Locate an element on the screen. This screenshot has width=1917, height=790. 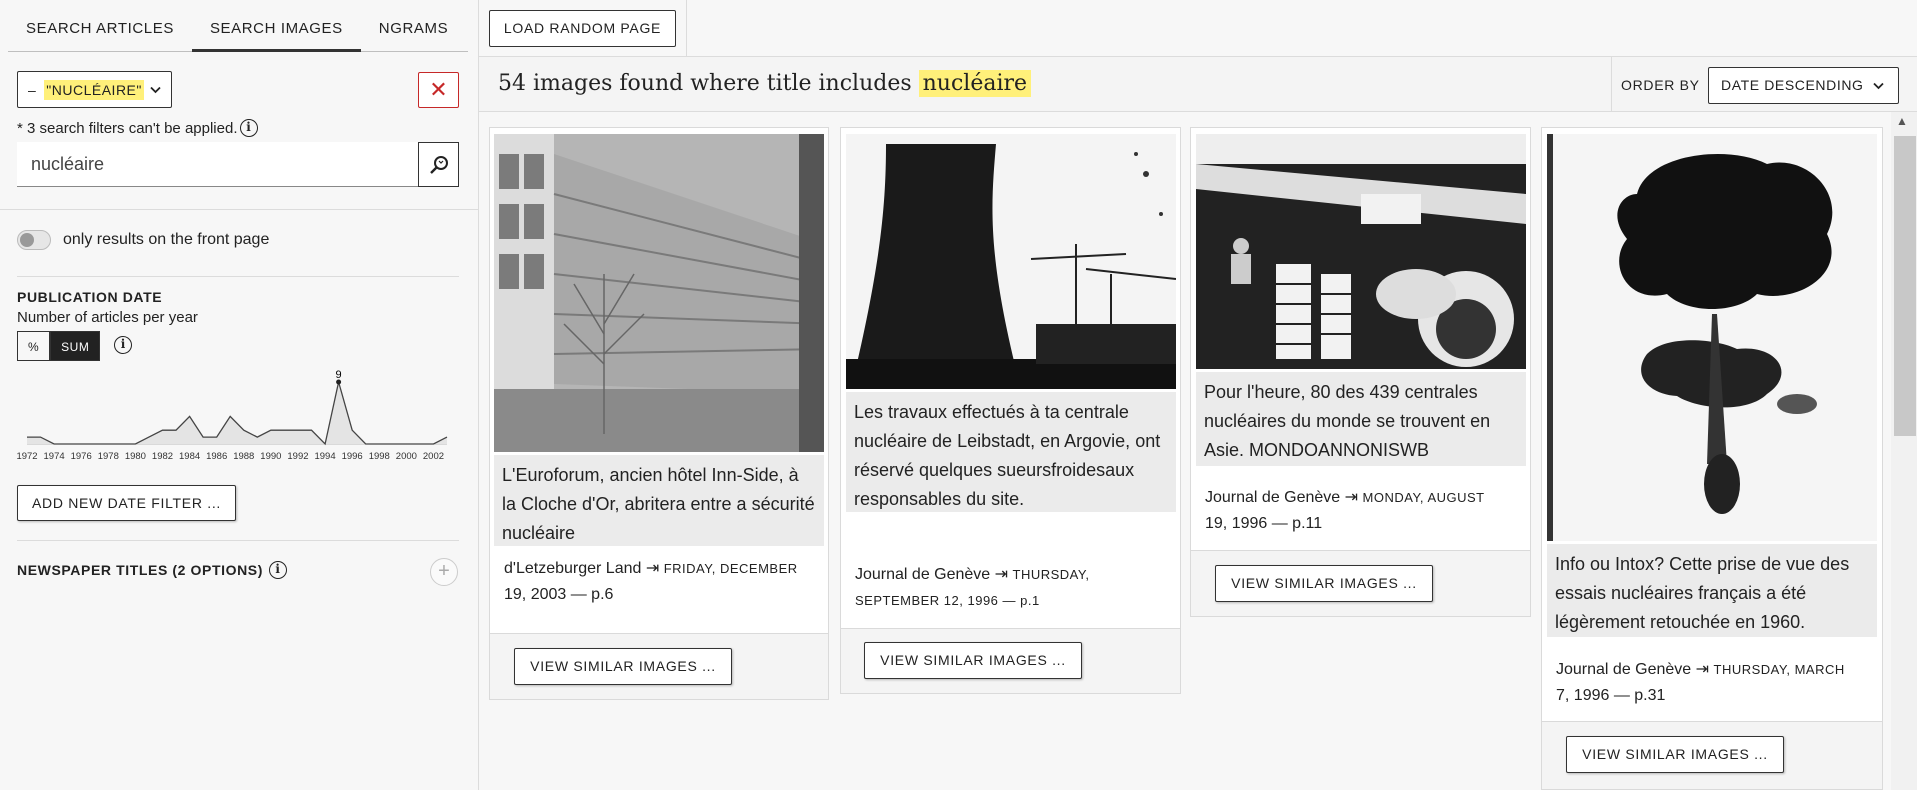
chart-tick-label: 1996 is located at coordinates (352, 456).